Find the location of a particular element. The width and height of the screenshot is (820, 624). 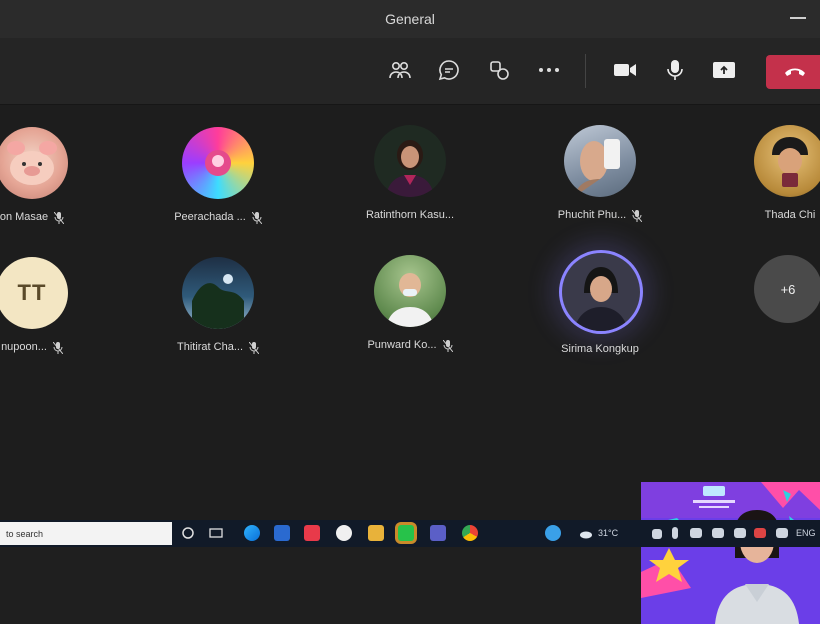

chrome-alt-icon is located at coordinates (344, 533).